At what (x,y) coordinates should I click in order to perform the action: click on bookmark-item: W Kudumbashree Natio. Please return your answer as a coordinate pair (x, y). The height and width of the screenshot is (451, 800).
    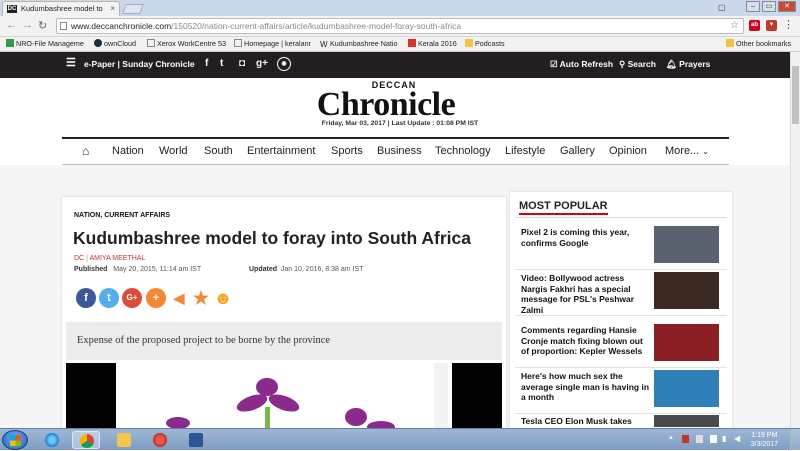
    Looking at the image, I should click on (359, 44).